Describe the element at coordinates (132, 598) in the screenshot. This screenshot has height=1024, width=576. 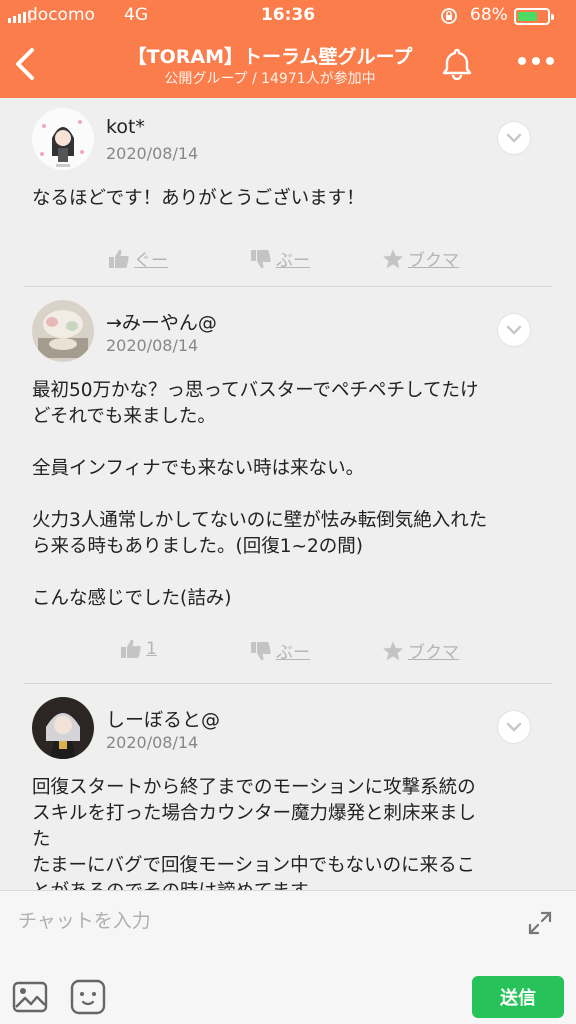
I see `post-text-line: こんな感じでした(詰み)` at that location.